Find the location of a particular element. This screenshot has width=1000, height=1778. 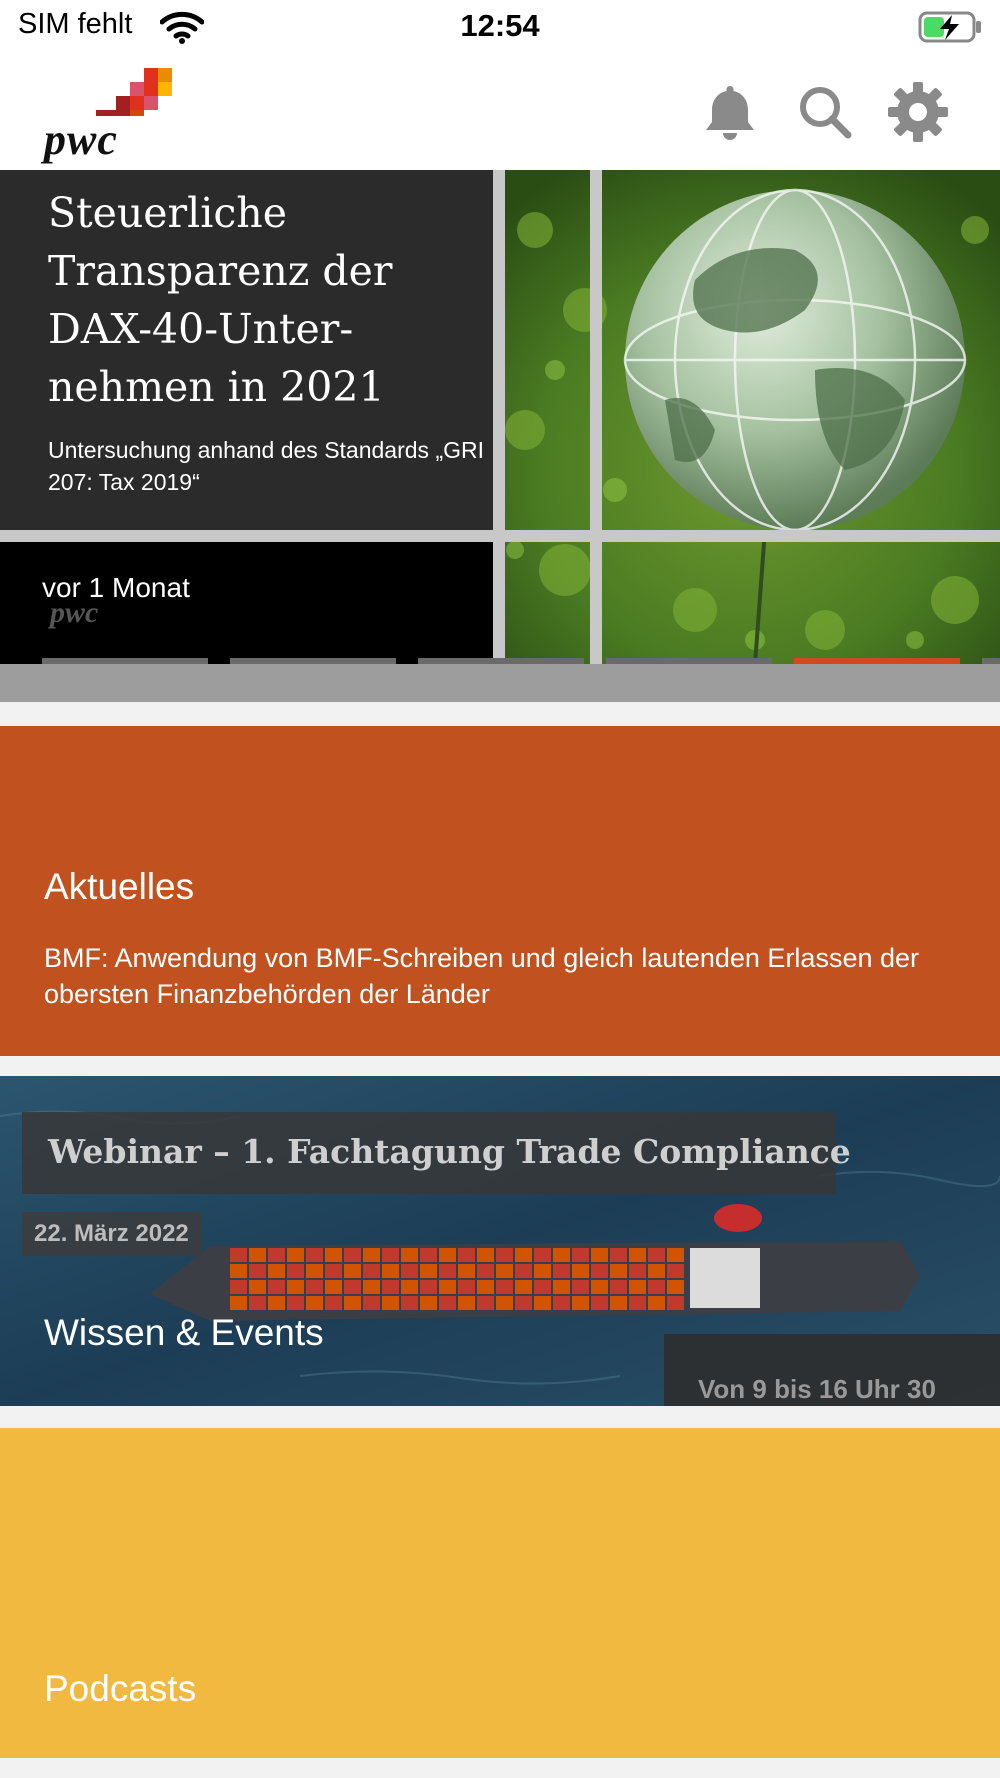

pwc-logo: pwc is located at coordinates (109, 116).